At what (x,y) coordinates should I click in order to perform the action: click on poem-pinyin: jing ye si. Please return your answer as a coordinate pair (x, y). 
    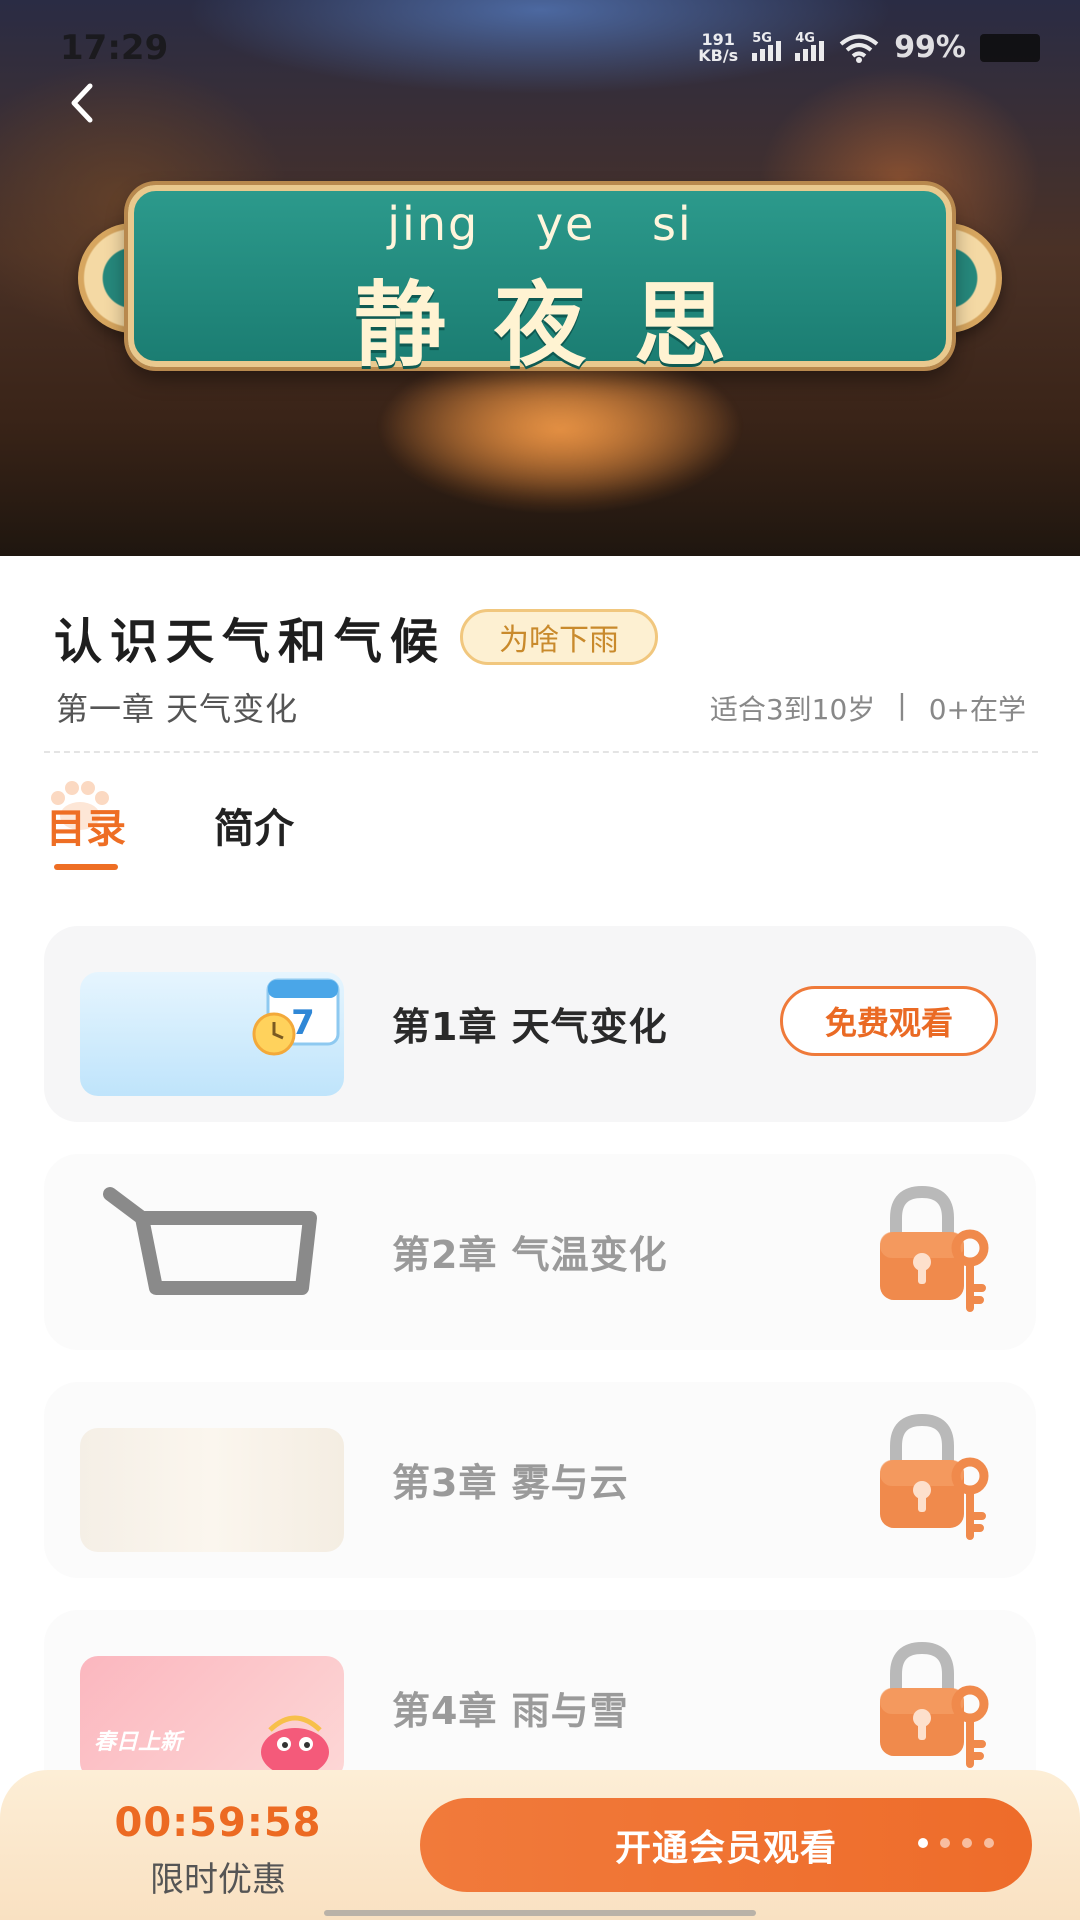
    Looking at the image, I should click on (540, 224).